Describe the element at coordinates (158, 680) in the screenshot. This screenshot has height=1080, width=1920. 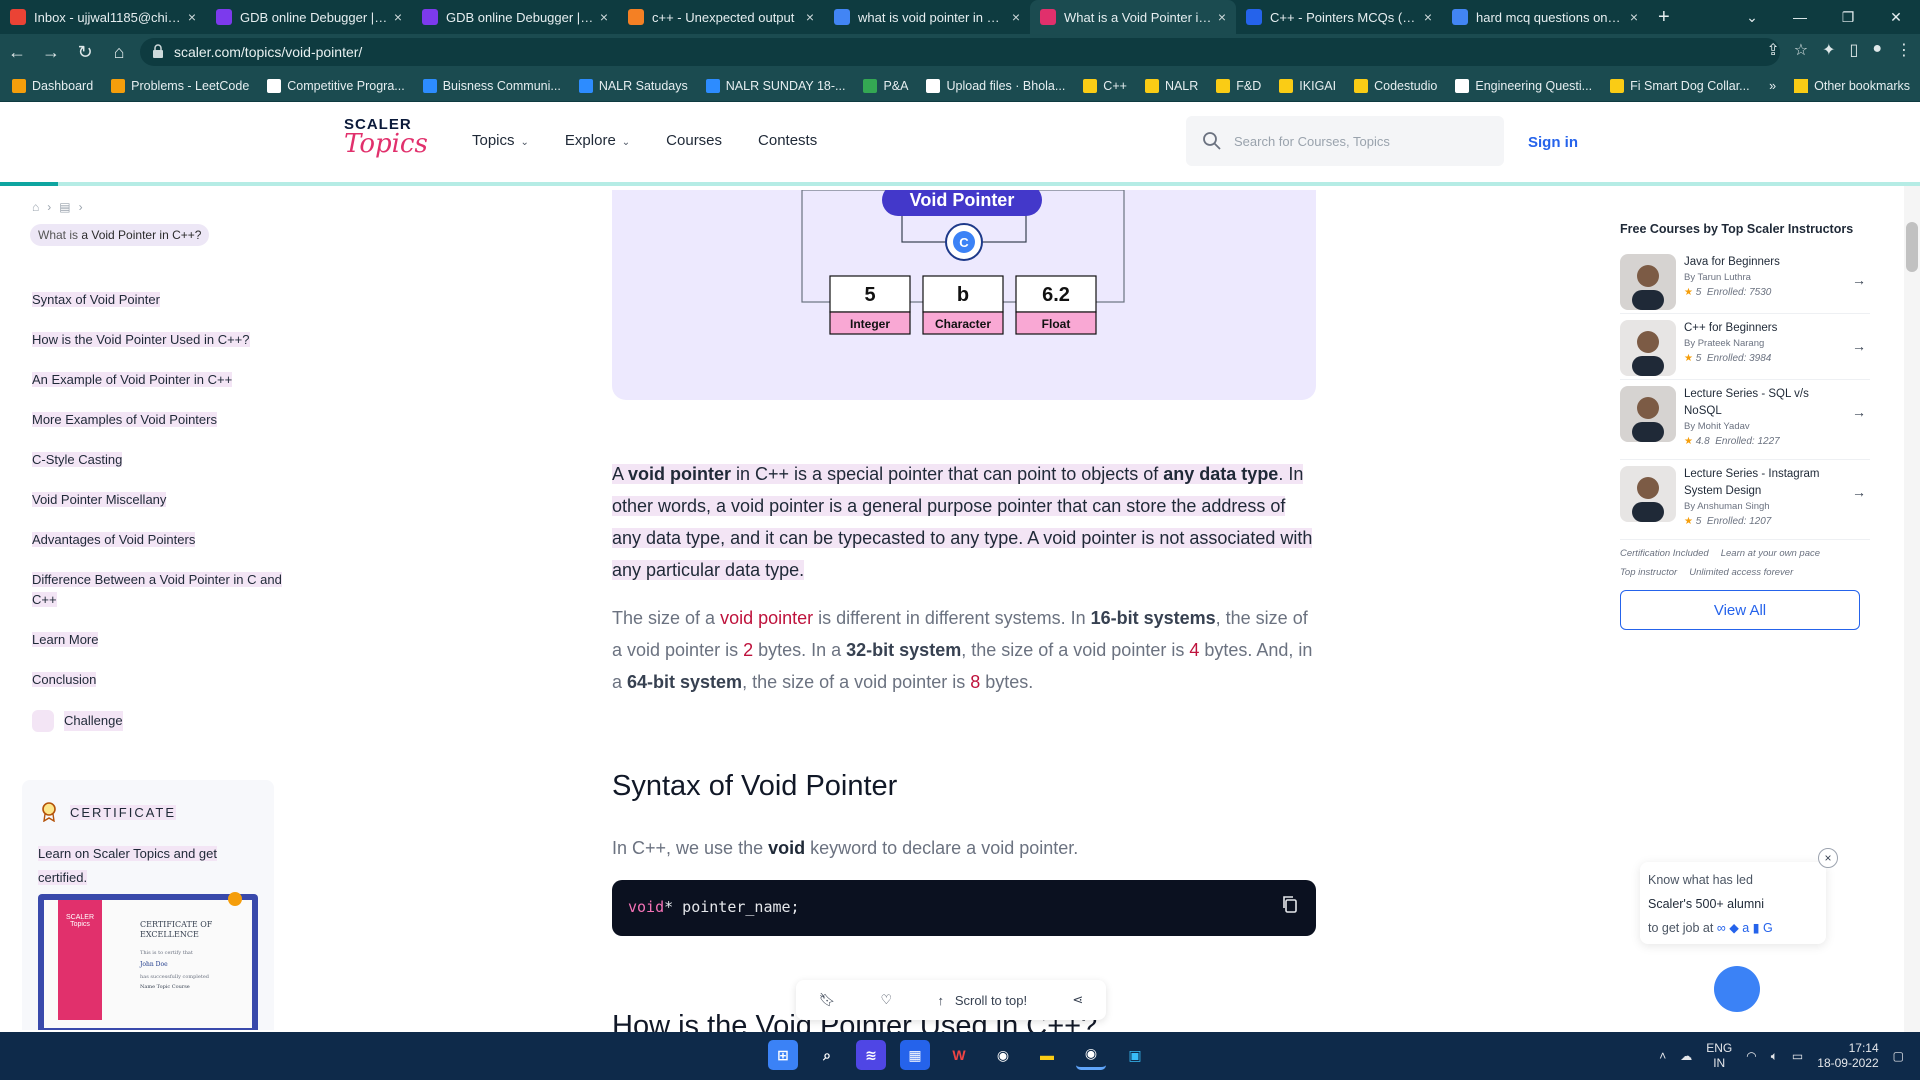
I see `toc-item: Conclusion` at that location.